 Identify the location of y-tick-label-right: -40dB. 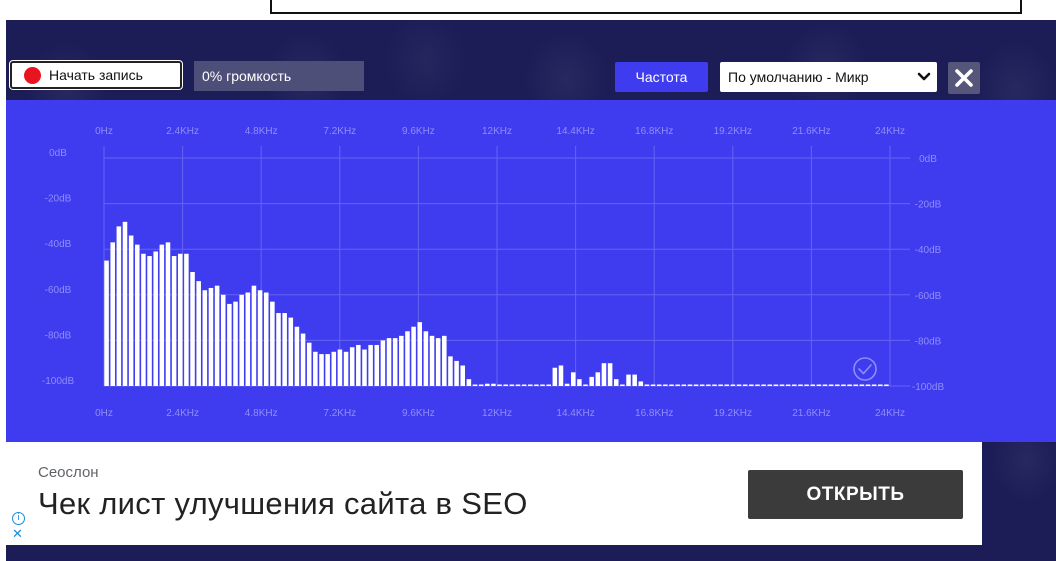
(928, 250).